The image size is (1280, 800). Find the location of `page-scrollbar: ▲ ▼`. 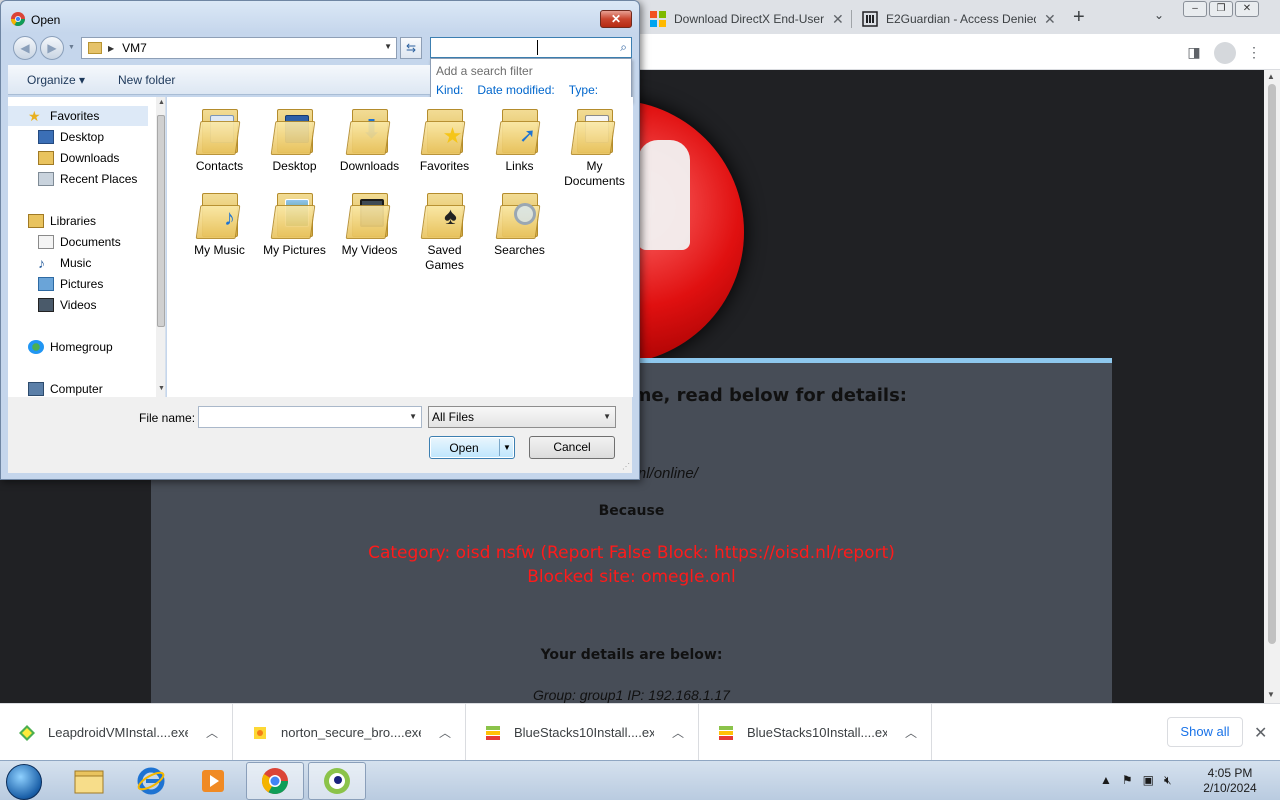

page-scrollbar: ▲ ▼ is located at coordinates (1272, 386).